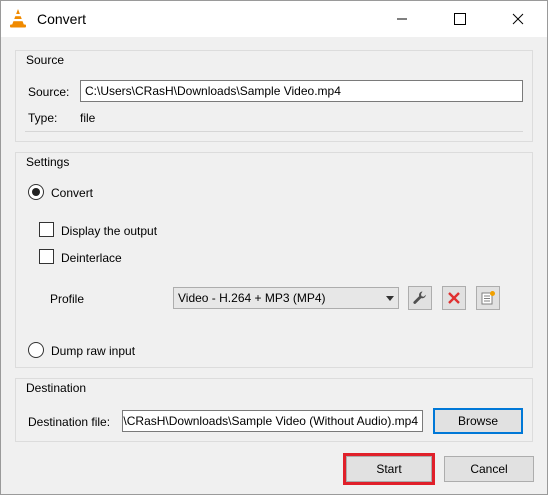  What do you see at coordinates (390, 298) in the screenshot?
I see `chevron-down-icon` at bounding box center [390, 298].